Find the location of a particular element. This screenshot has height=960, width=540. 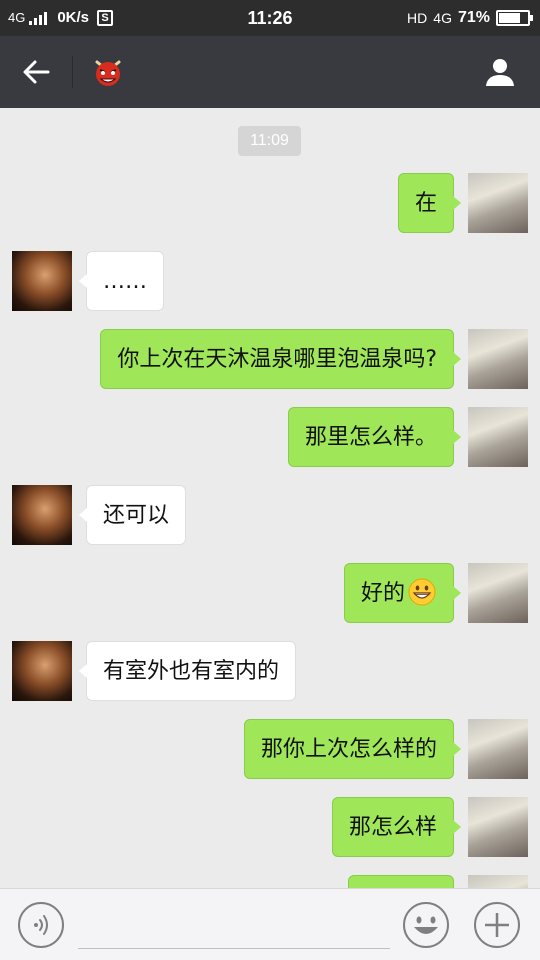

message-bubble-sent: 你上次在天沐温泉哪里泡温泉吗? is located at coordinates (280, 359).